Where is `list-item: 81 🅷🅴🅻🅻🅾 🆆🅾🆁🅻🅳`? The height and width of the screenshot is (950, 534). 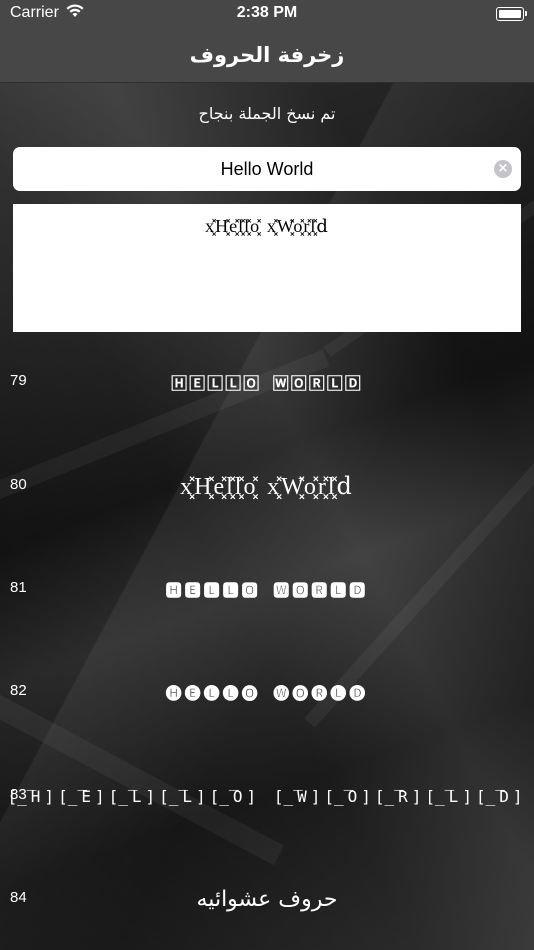 list-item: 81 🅷🅴🅻🅻🅾 🆆🅾🆁🅻🅳 is located at coordinates (267, 589).